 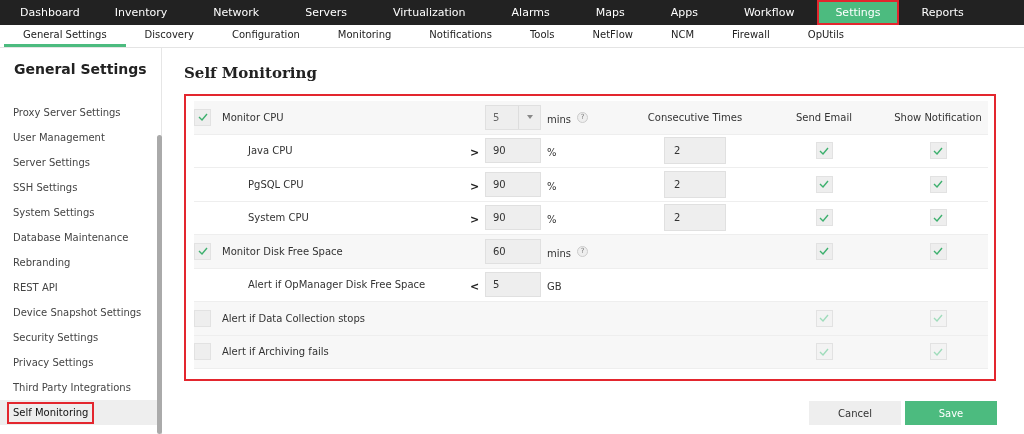 I want to click on interval-dropdown: 5, so click(x=513, y=117).